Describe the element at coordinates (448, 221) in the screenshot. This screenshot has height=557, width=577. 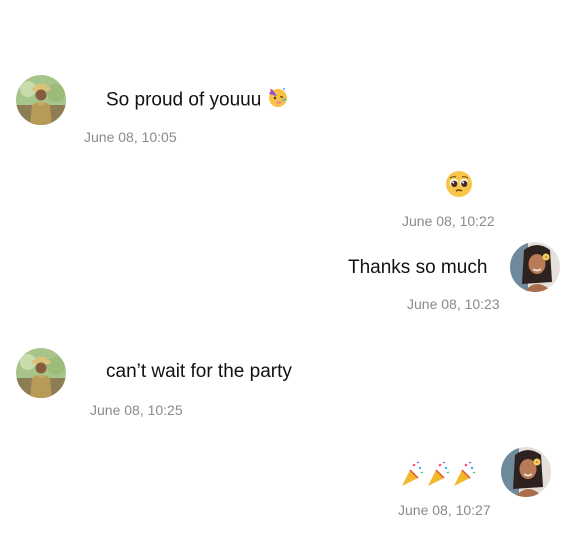
I see `message-timestamp: June 08, 10:22` at that location.